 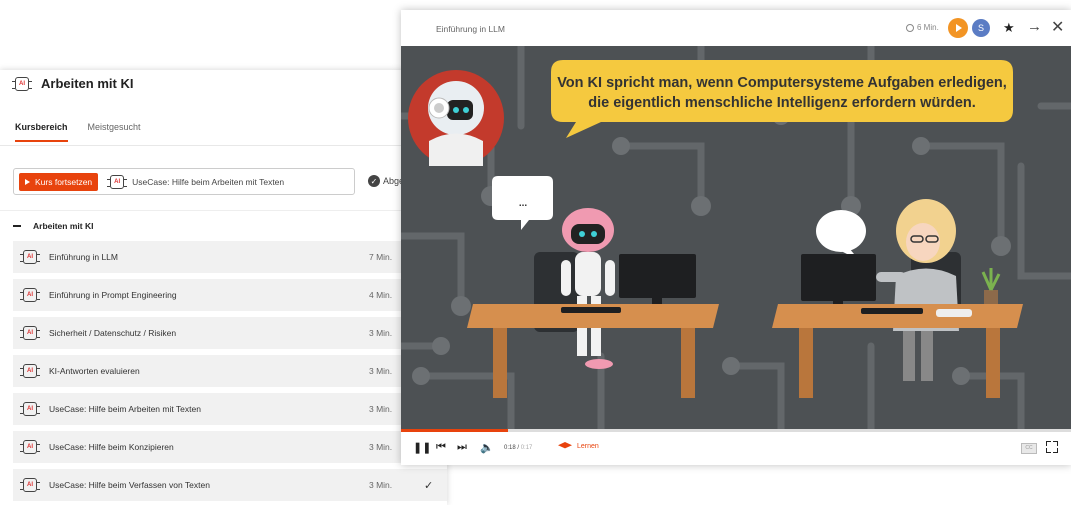 I want to click on fullscreen-icon, so click(x=1052, y=447).